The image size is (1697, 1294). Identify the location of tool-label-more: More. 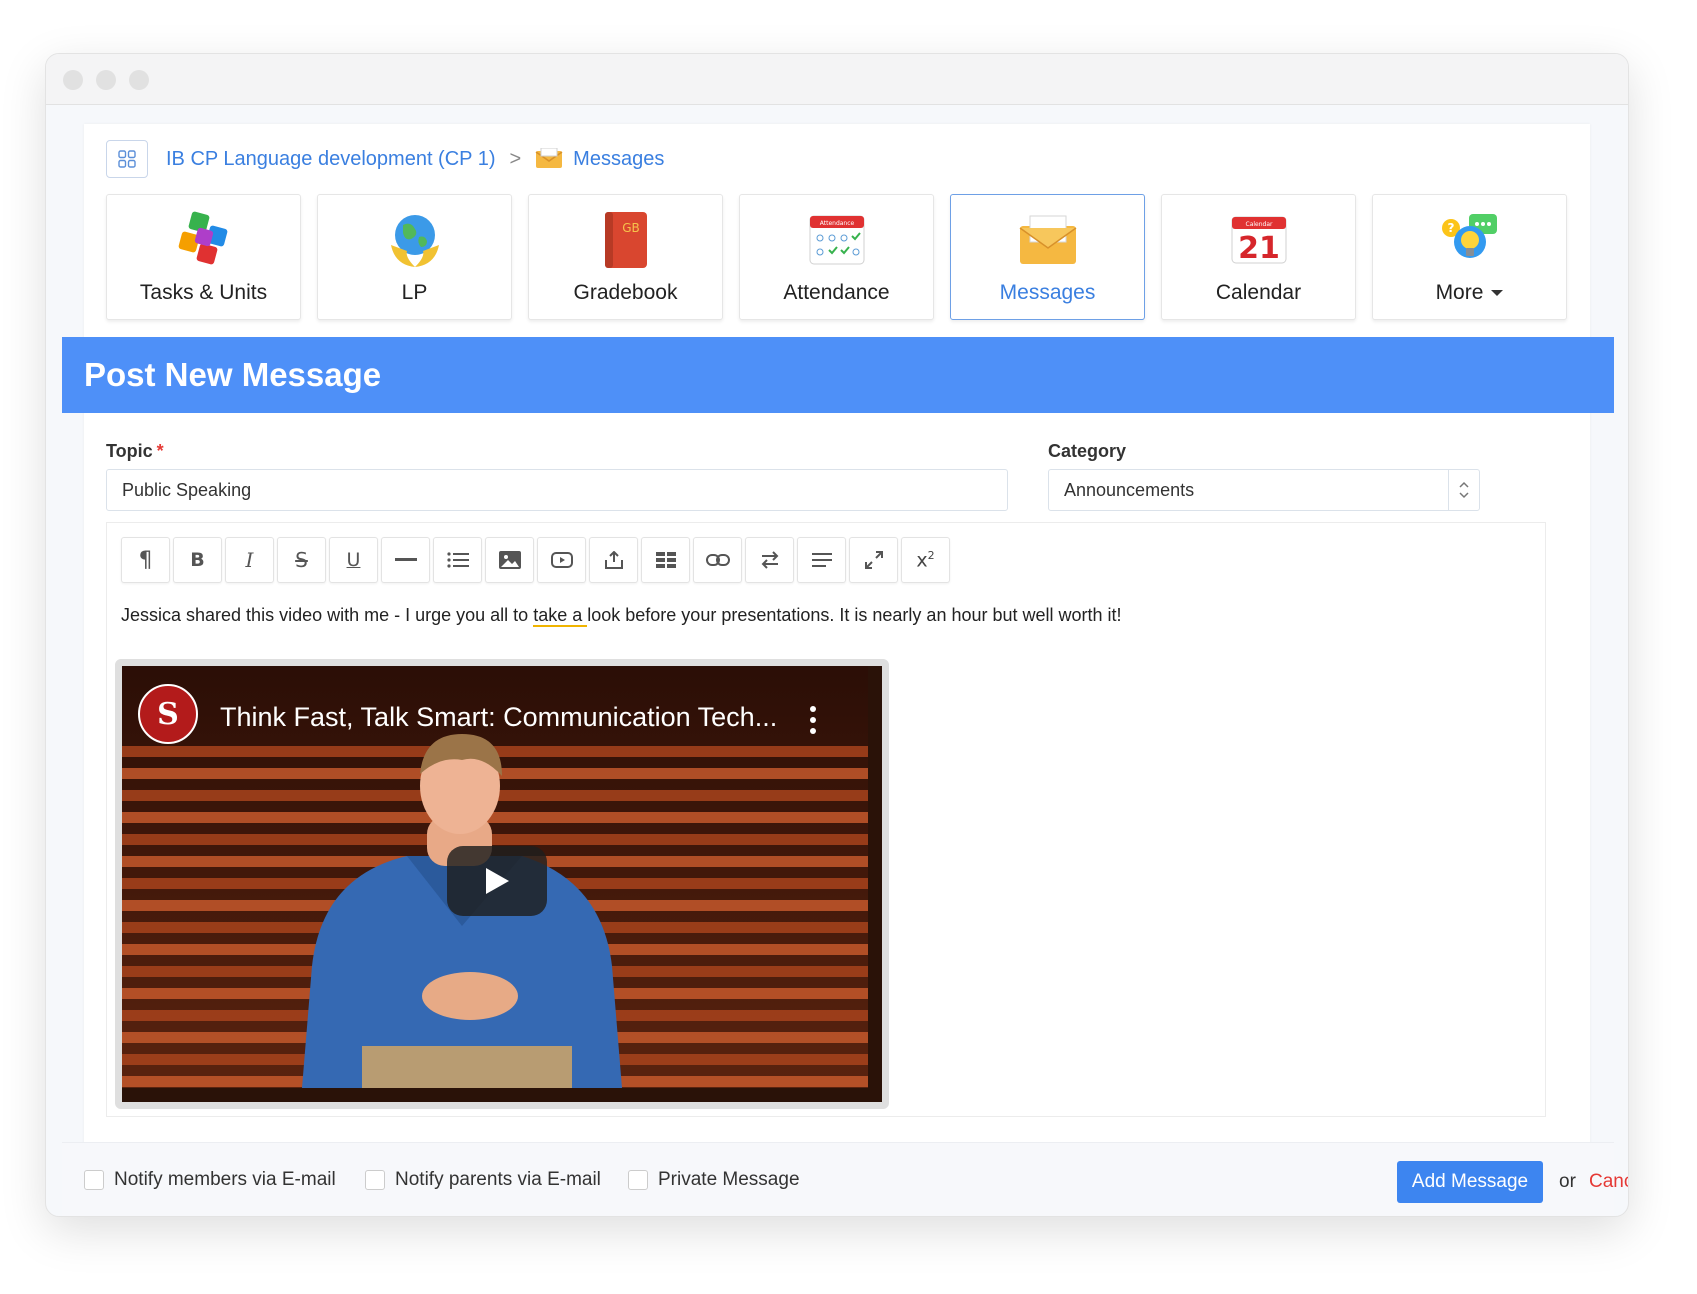
(1470, 293).